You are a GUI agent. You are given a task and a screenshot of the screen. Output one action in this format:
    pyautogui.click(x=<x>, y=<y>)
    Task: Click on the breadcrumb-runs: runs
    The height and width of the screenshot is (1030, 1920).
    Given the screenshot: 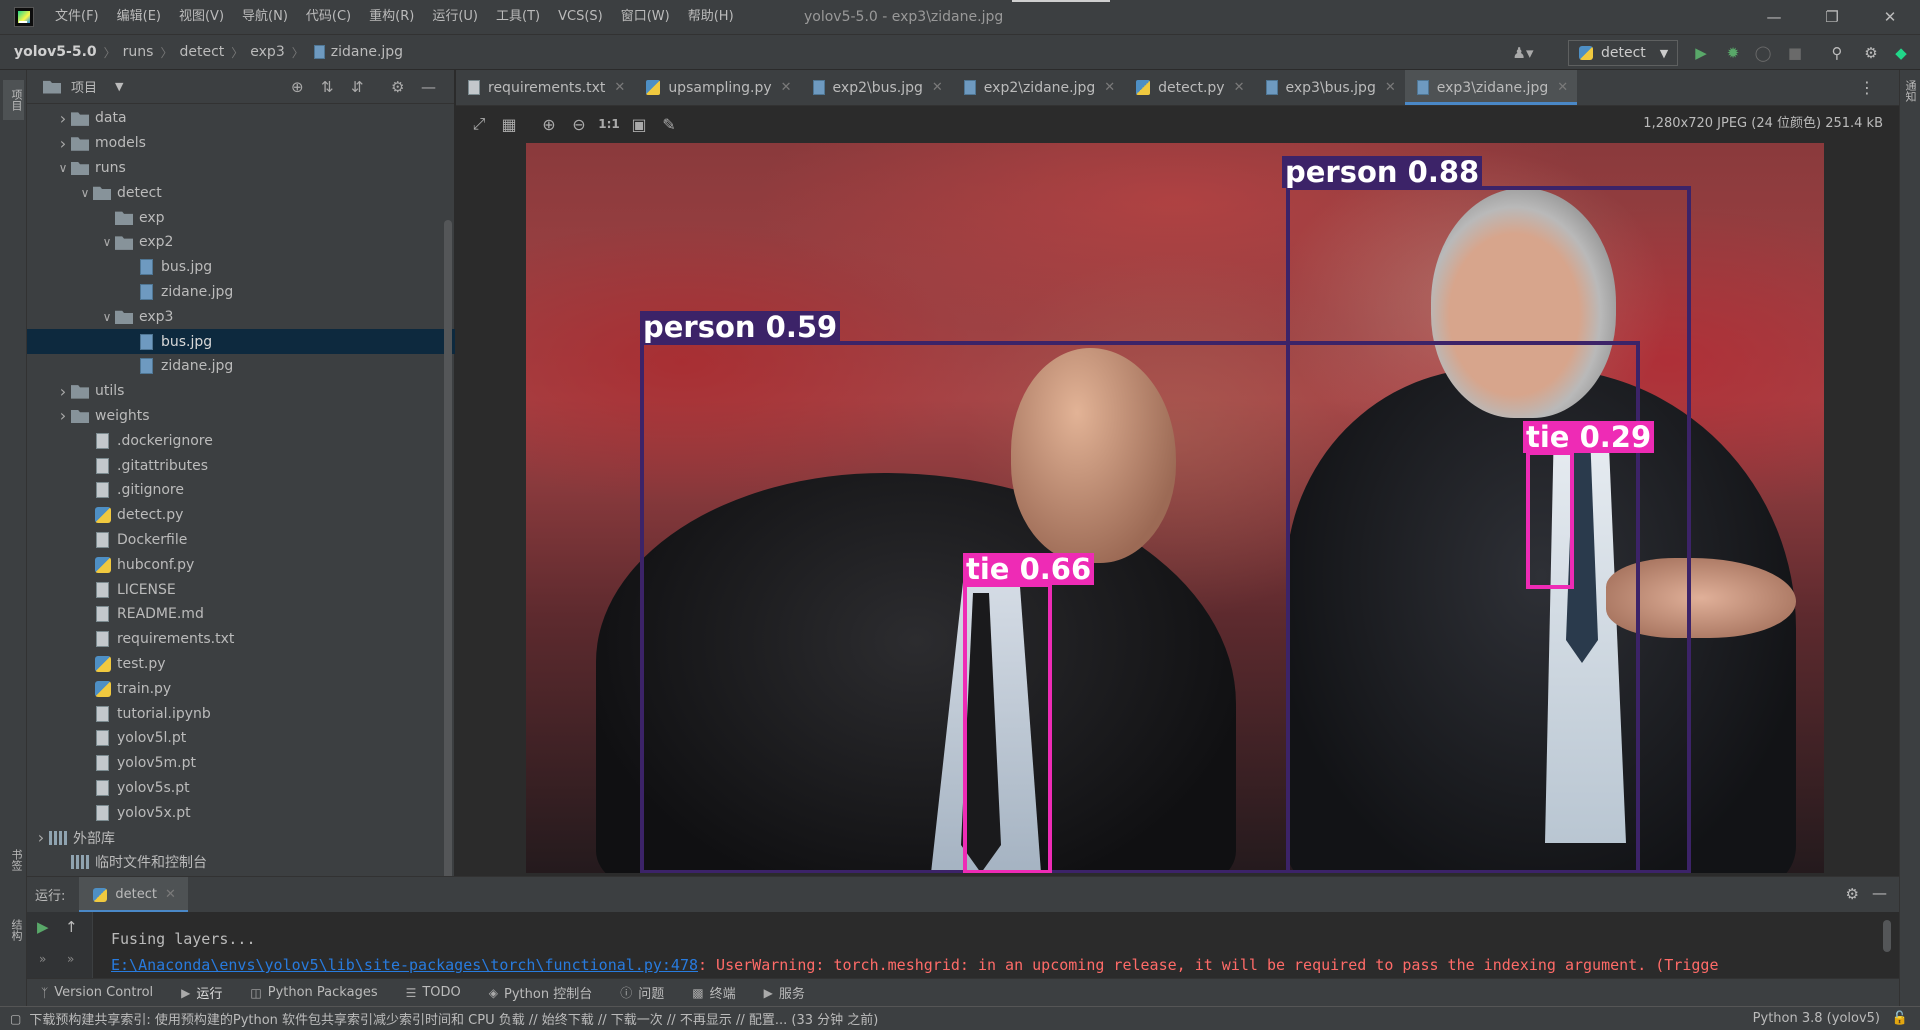 What is the action you would take?
    pyautogui.click(x=138, y=52)
    